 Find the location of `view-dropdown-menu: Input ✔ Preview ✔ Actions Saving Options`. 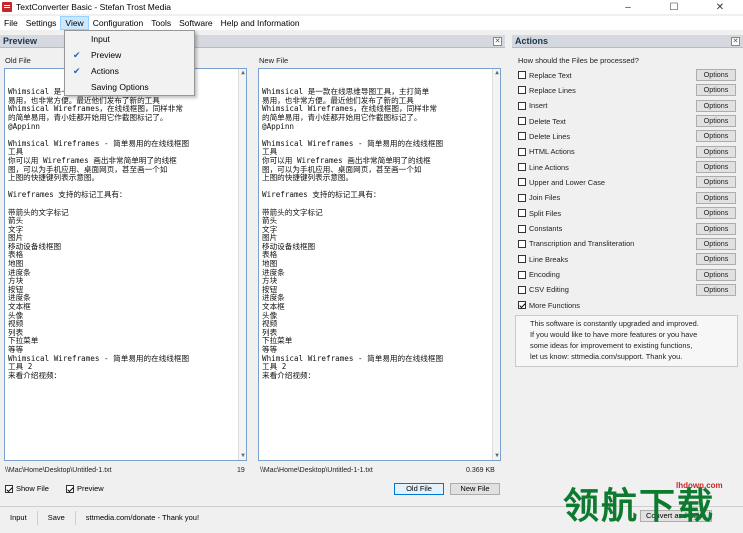

view-dropdown-menu: Input ✔ Preview ✔ Actions Saving Options is located at coordinates (129, 63).